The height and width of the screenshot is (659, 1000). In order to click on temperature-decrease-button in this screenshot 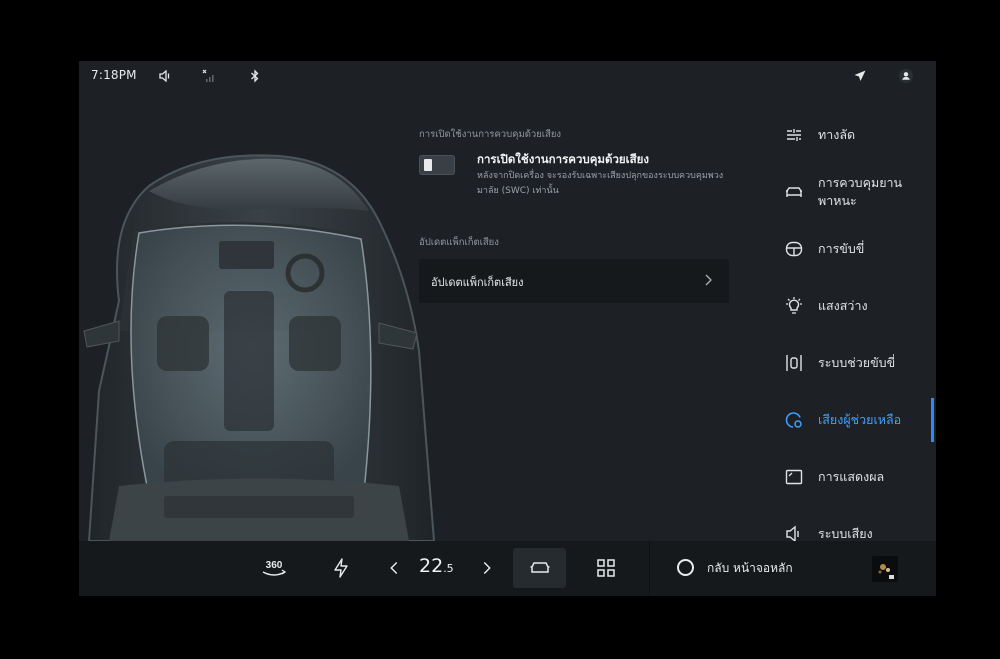, I will do `click(394, 568)`.